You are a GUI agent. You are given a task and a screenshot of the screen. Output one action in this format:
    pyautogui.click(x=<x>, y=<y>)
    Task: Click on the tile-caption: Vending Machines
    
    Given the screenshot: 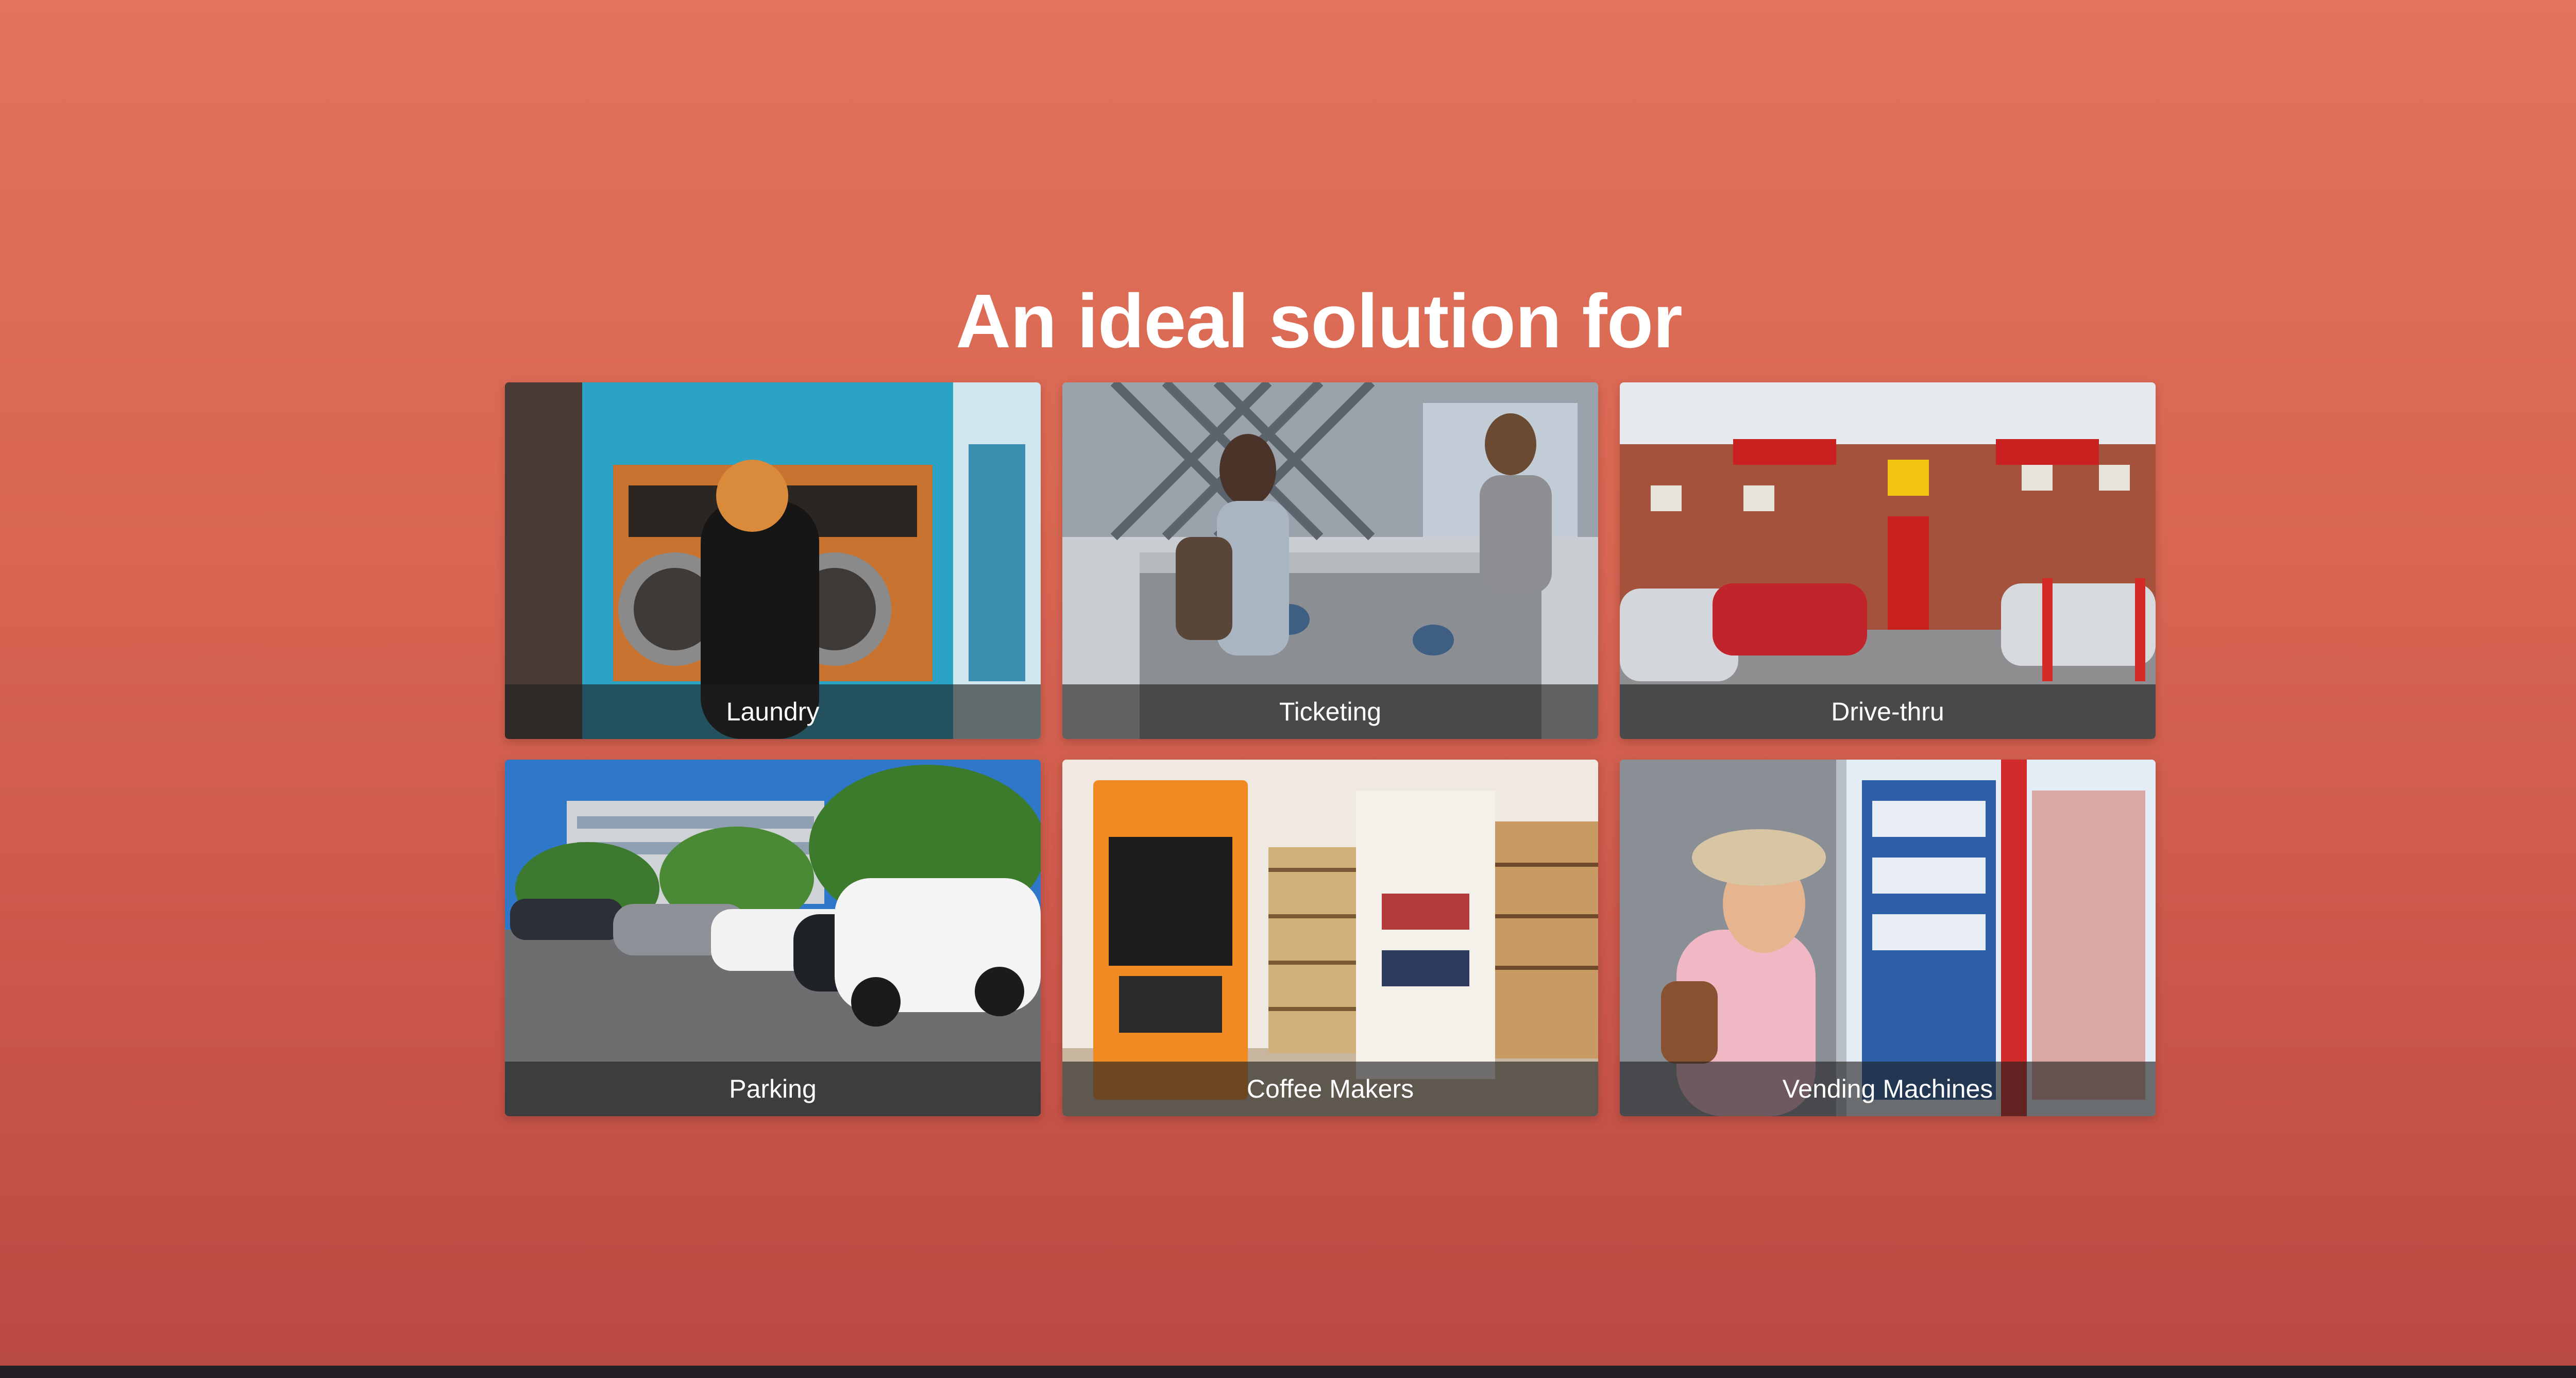 What is the action you would take?
    pyautogui.click(x=1888, y=1089)
    